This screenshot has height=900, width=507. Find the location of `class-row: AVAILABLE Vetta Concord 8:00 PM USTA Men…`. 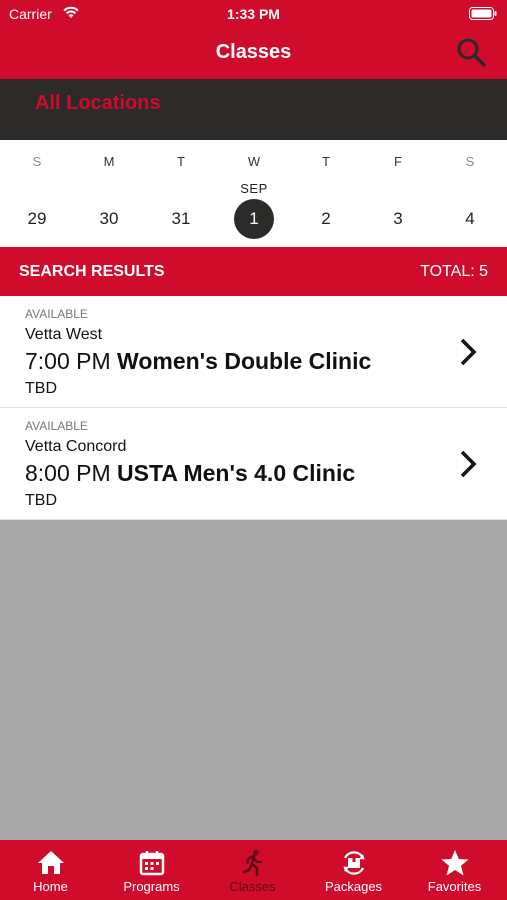

class-row: AVAILABLE Vetta Concord 8:00 PM USTA Men… is located at coordinates (253, 464).